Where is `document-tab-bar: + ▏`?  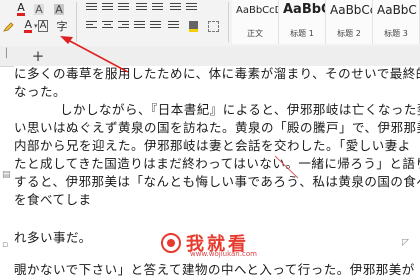 document-tab-bar: + ▏ is located at coordinates (210, 56).